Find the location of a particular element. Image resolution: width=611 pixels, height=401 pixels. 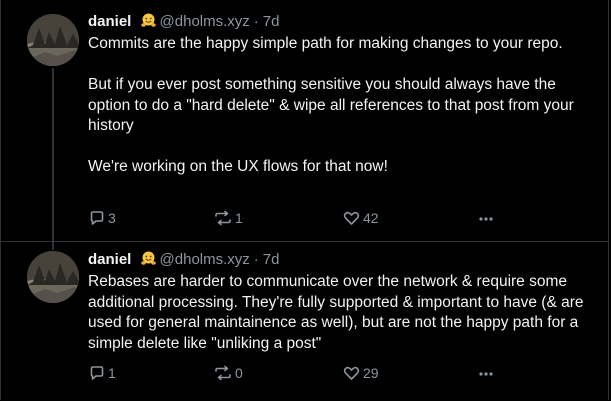

repost-count: 0 is located at coordinates (239, 373).